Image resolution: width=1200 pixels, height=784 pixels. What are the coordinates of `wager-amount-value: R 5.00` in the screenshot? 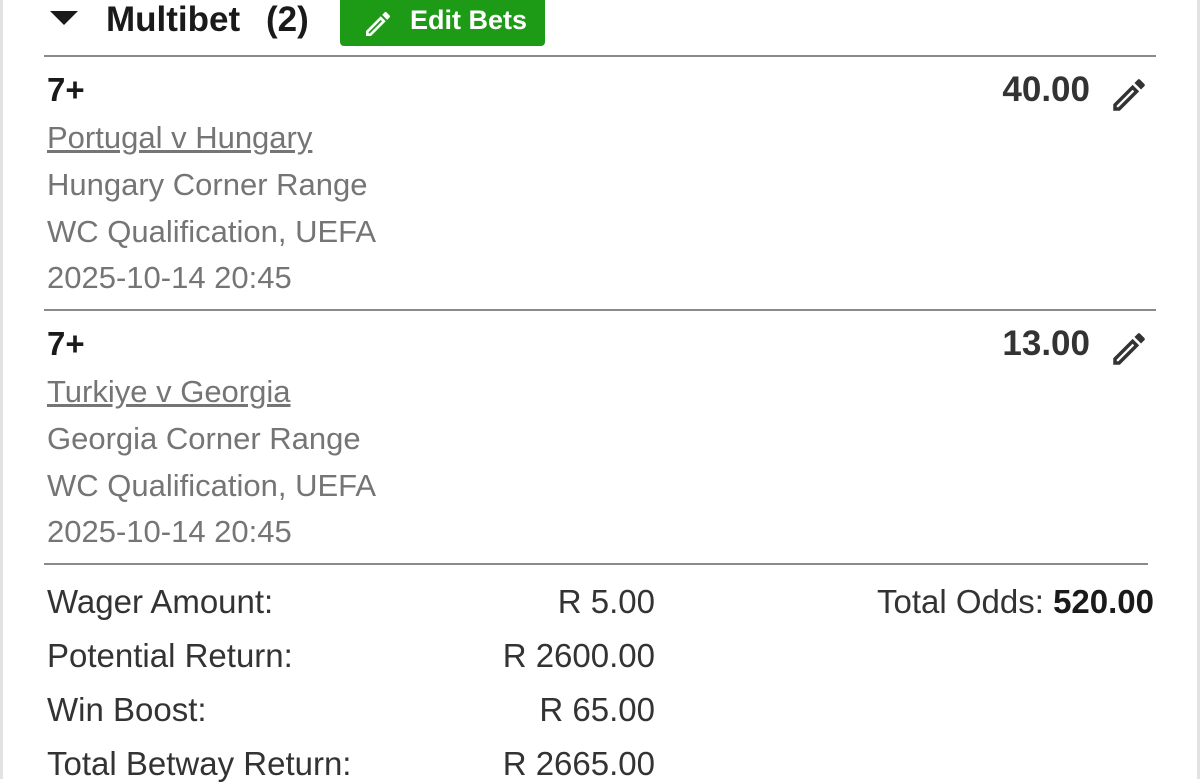 It's located at (606, 601).